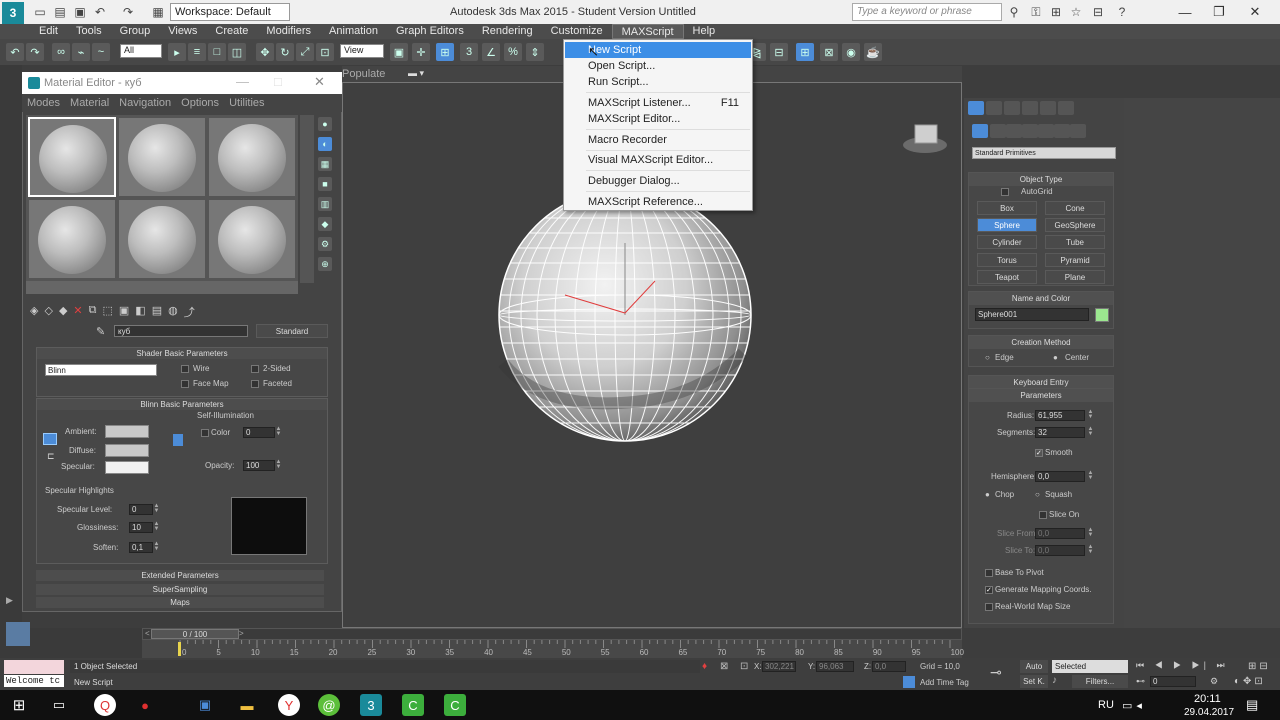 Image resolution: width=1280 pixels, height=720 pixels. I want to click on redo-icon: ↷, so click(128, 12).